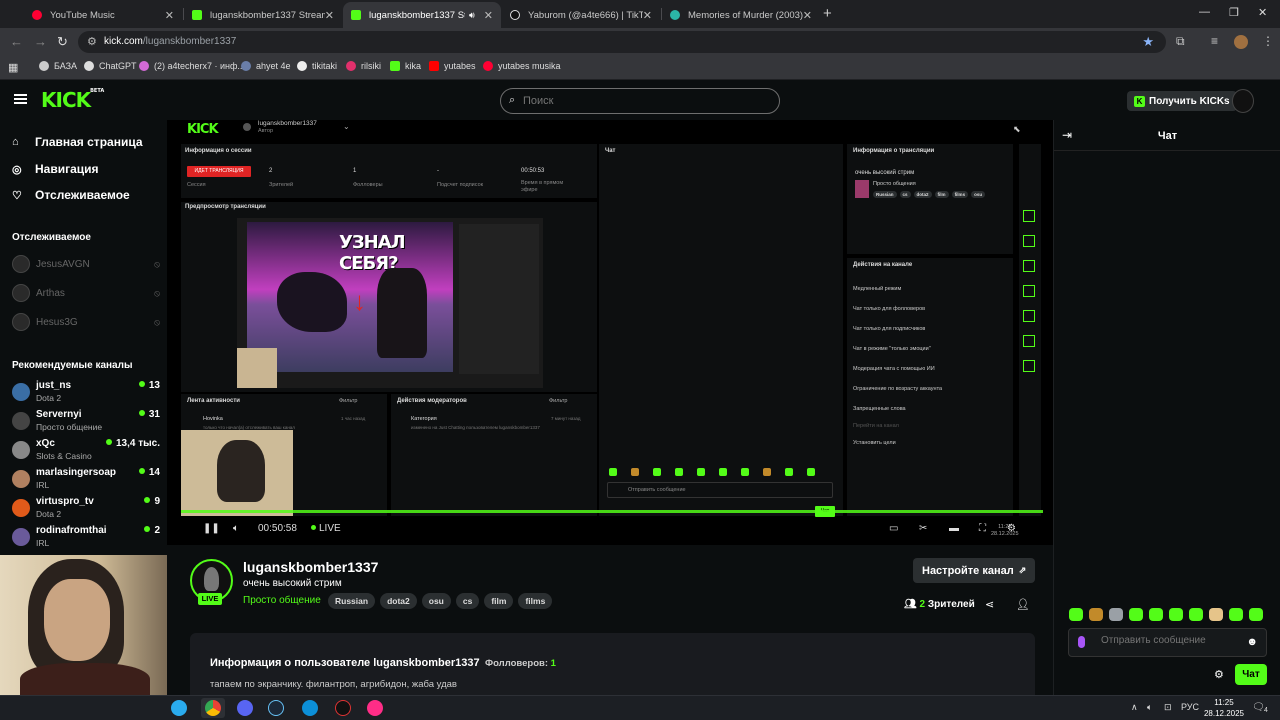  Describe the element at coordinates (827, 13) in the screenshot. I see `new-tab-button: +` at that location.